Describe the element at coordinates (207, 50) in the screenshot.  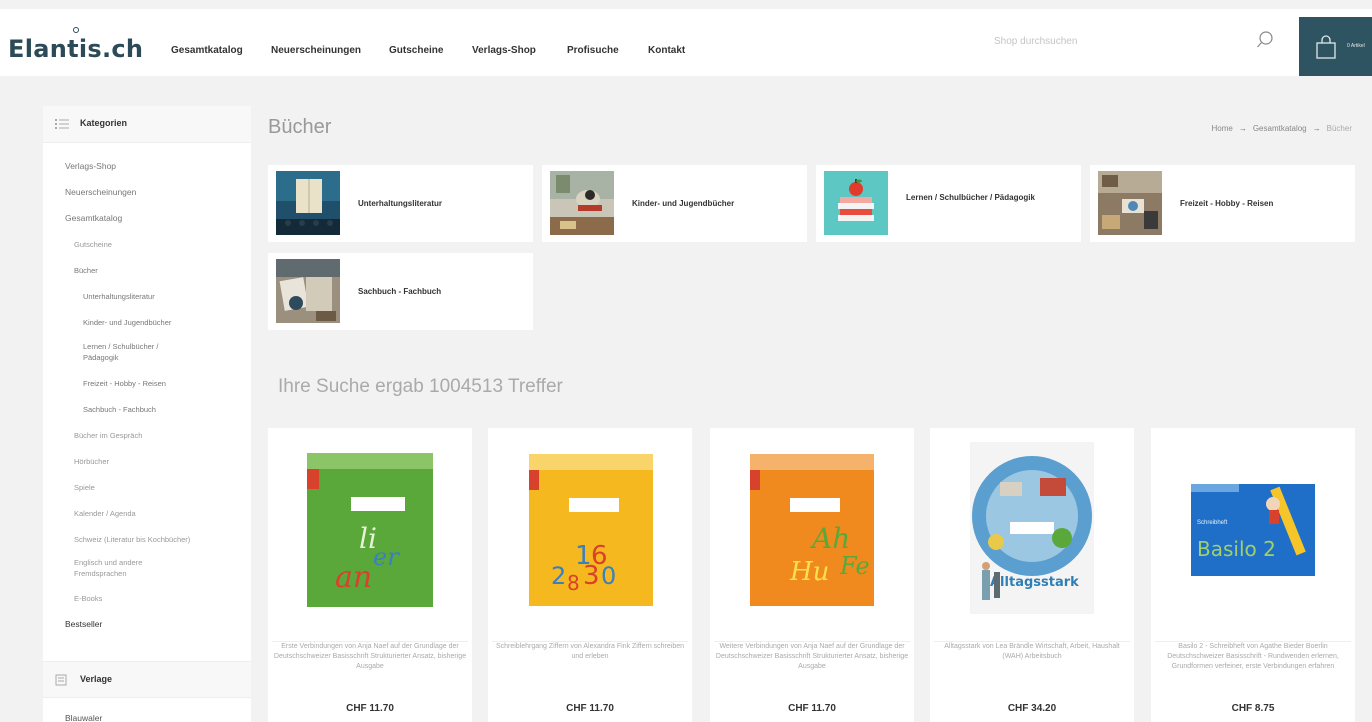
I see `nav-gesamtkatalog: Gesamtkatalog` at that location.